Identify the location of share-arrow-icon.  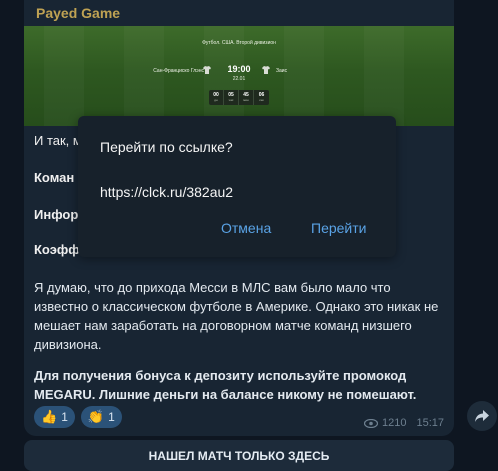
(482, 416).